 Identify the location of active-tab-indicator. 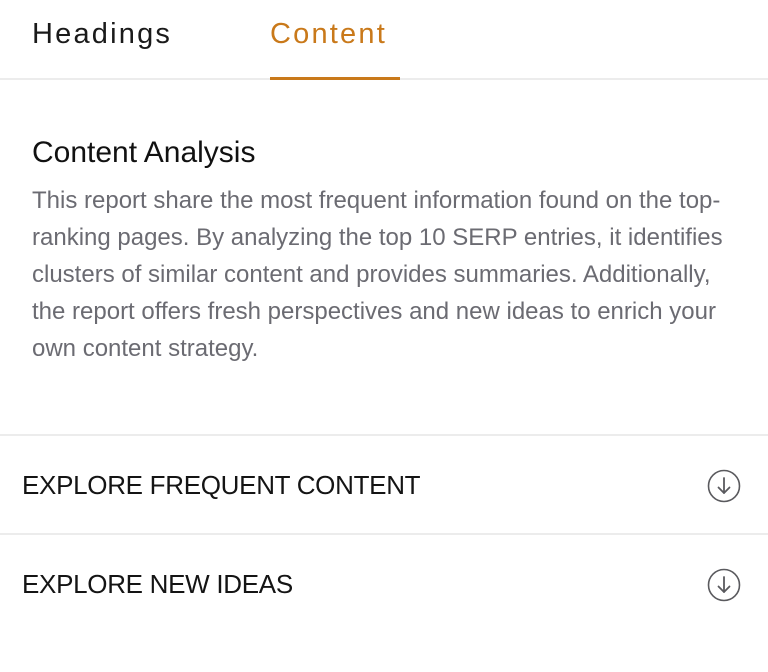
(335, 78).